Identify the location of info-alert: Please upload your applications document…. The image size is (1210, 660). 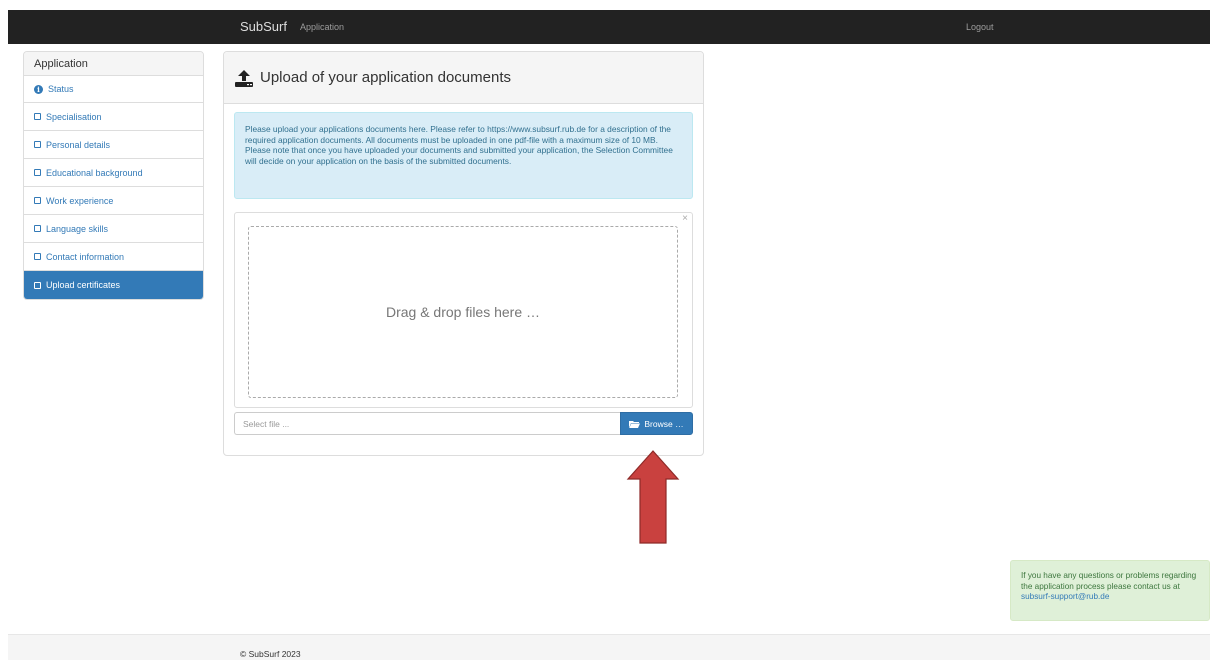
(463, 155).